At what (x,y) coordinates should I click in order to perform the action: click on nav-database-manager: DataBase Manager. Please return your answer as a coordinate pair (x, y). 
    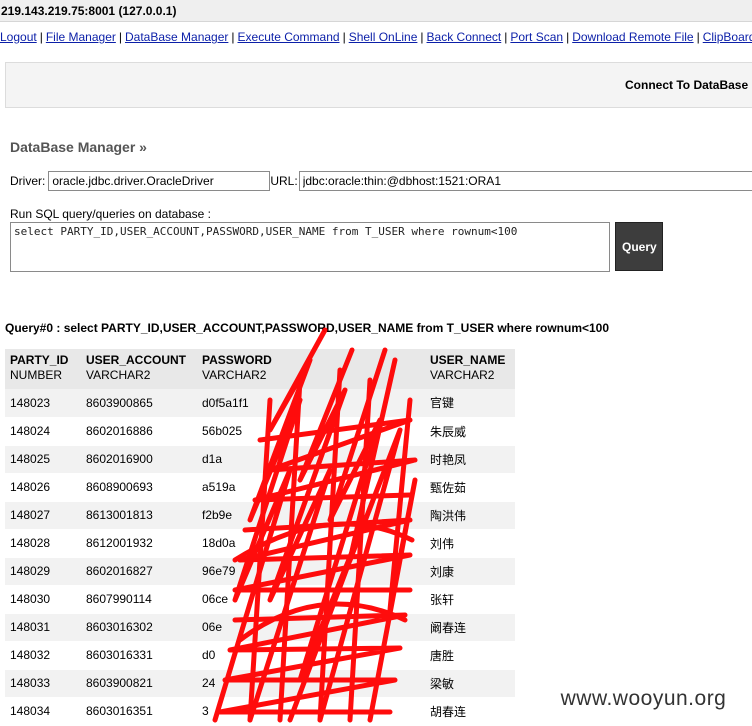
    Looking at the image, I should click on (176, 37).